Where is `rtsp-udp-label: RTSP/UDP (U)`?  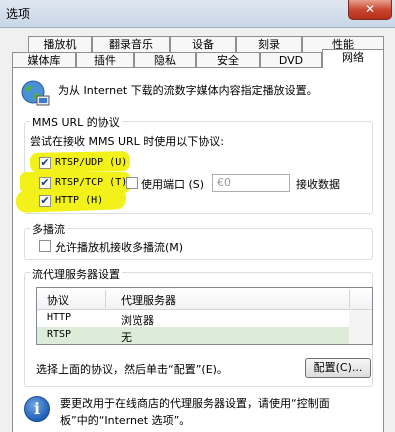
rtsp-udp-label: RTSP/UDP (U) is located at coordinates (91, 162).